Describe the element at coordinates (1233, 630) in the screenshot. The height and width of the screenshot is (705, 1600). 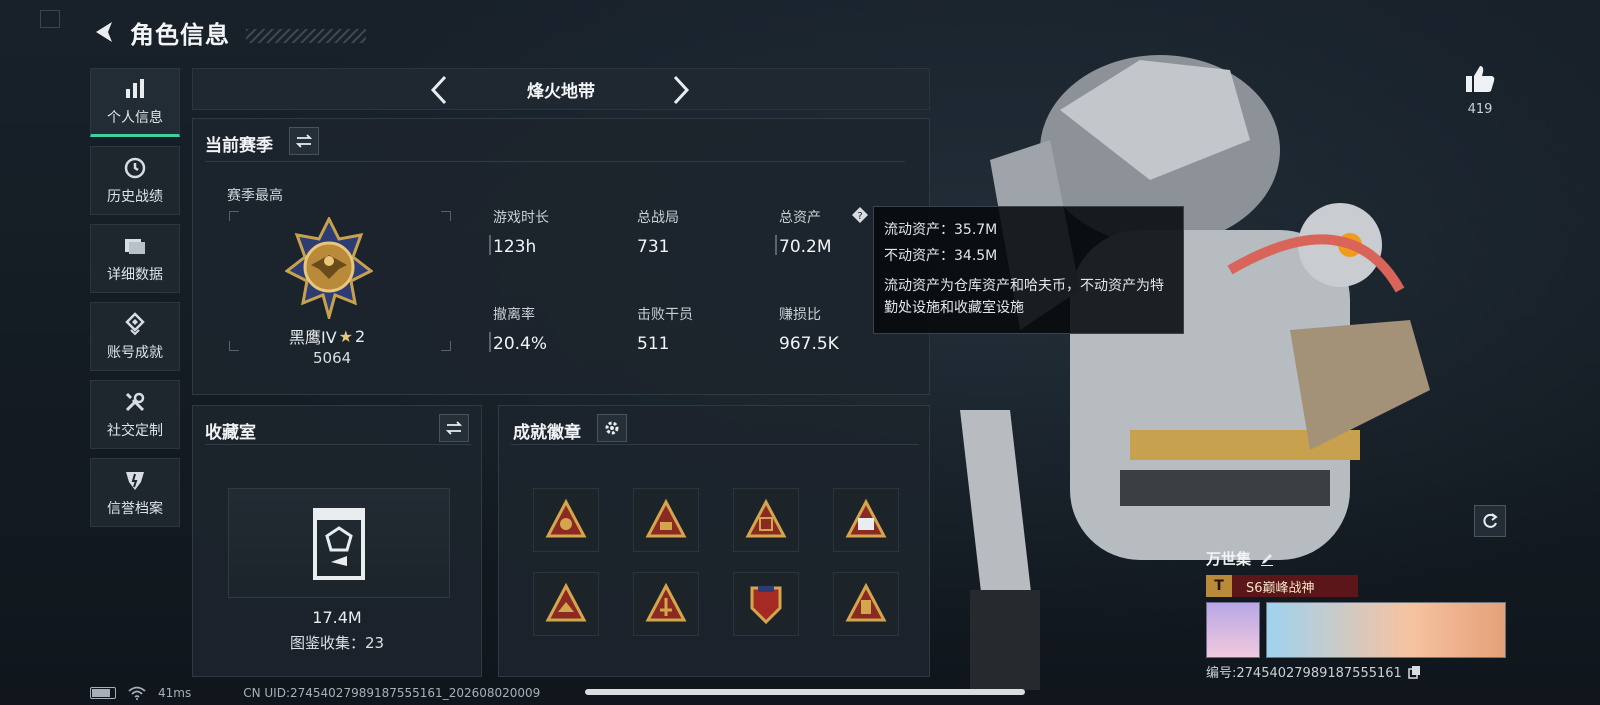
I see `avatar` at that location.